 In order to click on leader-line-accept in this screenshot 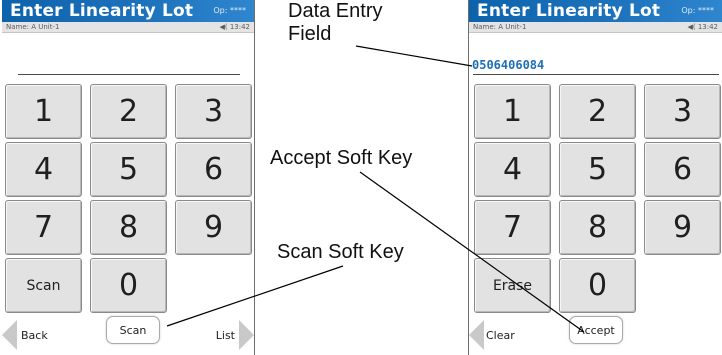, I will do `click(472, 252)`.